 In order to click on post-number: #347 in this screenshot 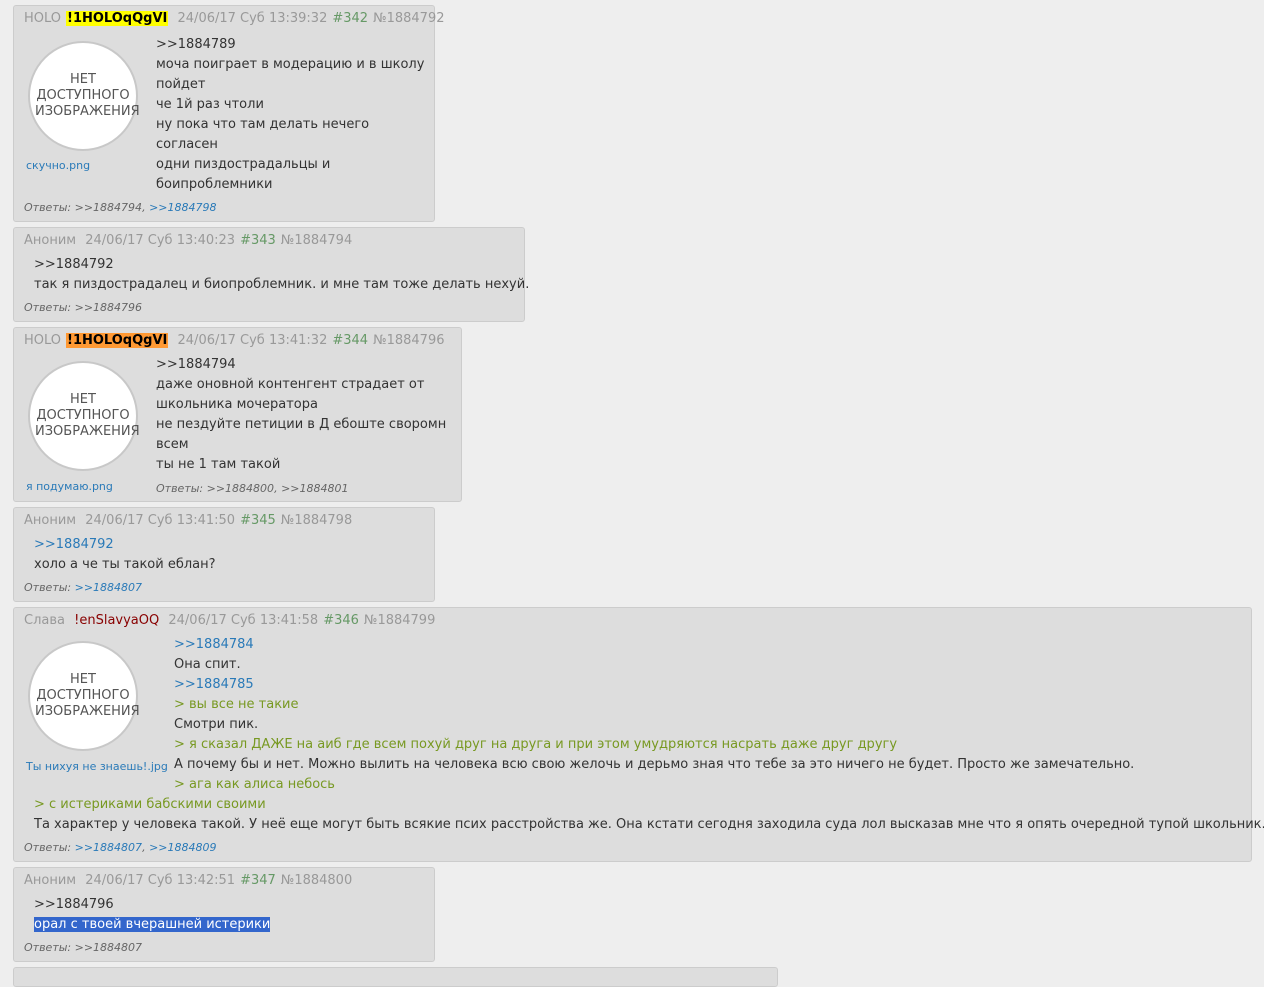, I will do `click(258, 880)`.